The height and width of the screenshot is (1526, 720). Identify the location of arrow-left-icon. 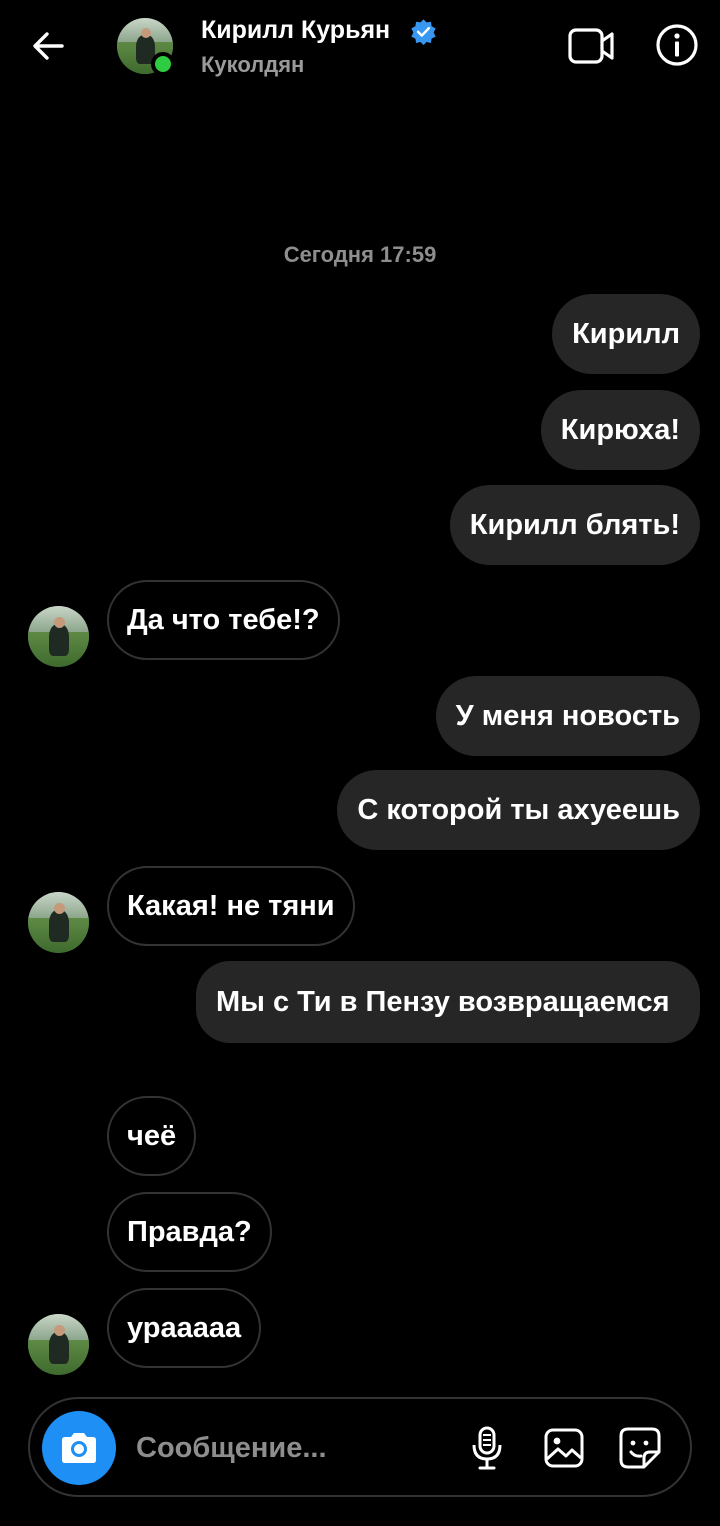
(48, 46).